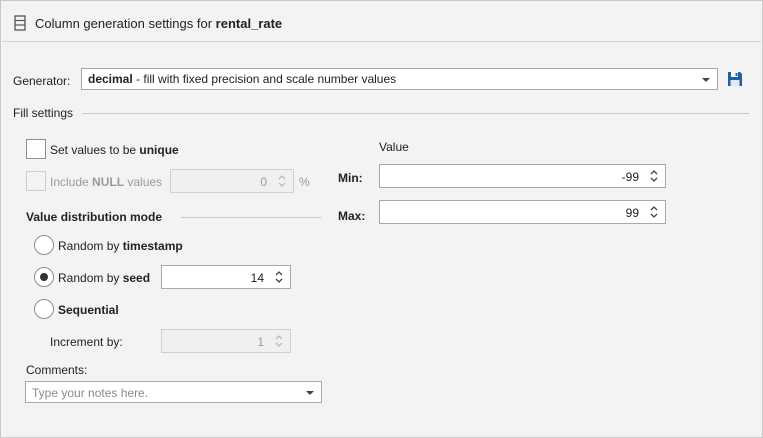  I want to click on include-null-label: Include NULL values, so click(106, 182).